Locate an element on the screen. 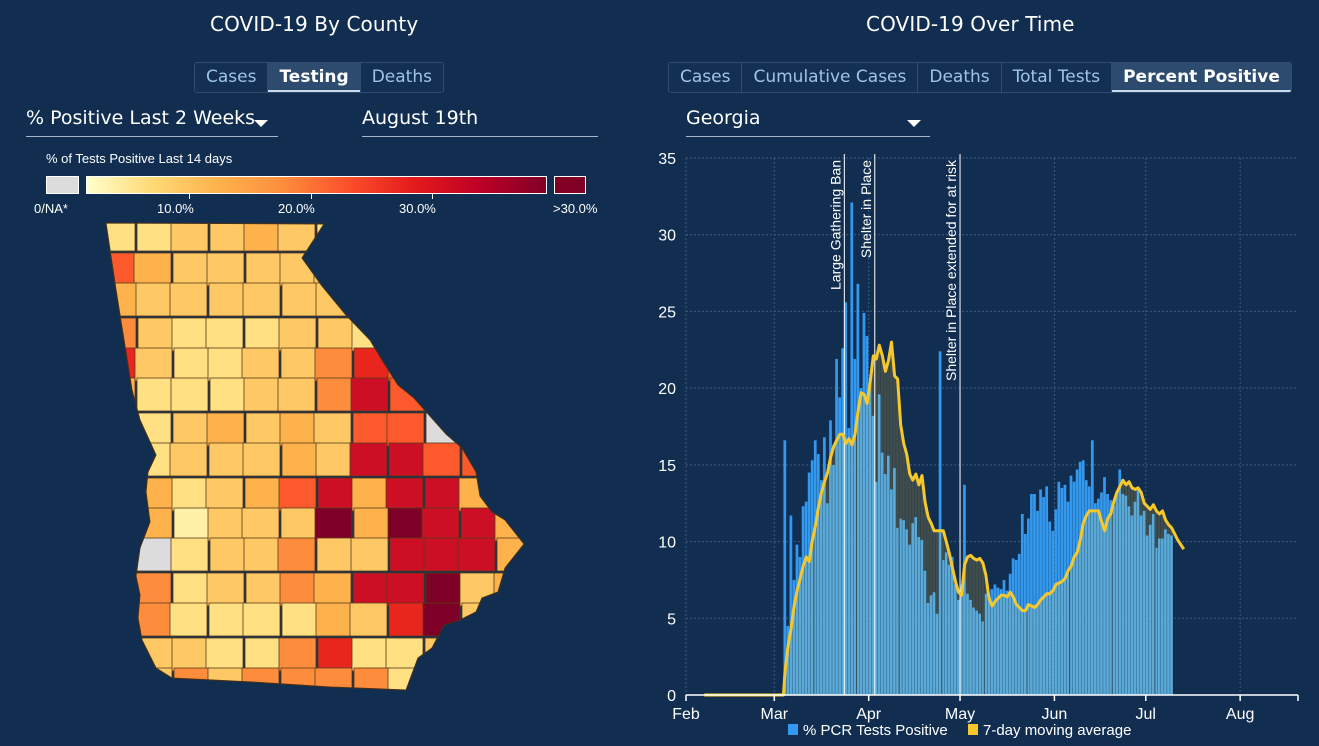  metric-select: % Positive Last 2 Weeks is located at coordinates (152, 122).